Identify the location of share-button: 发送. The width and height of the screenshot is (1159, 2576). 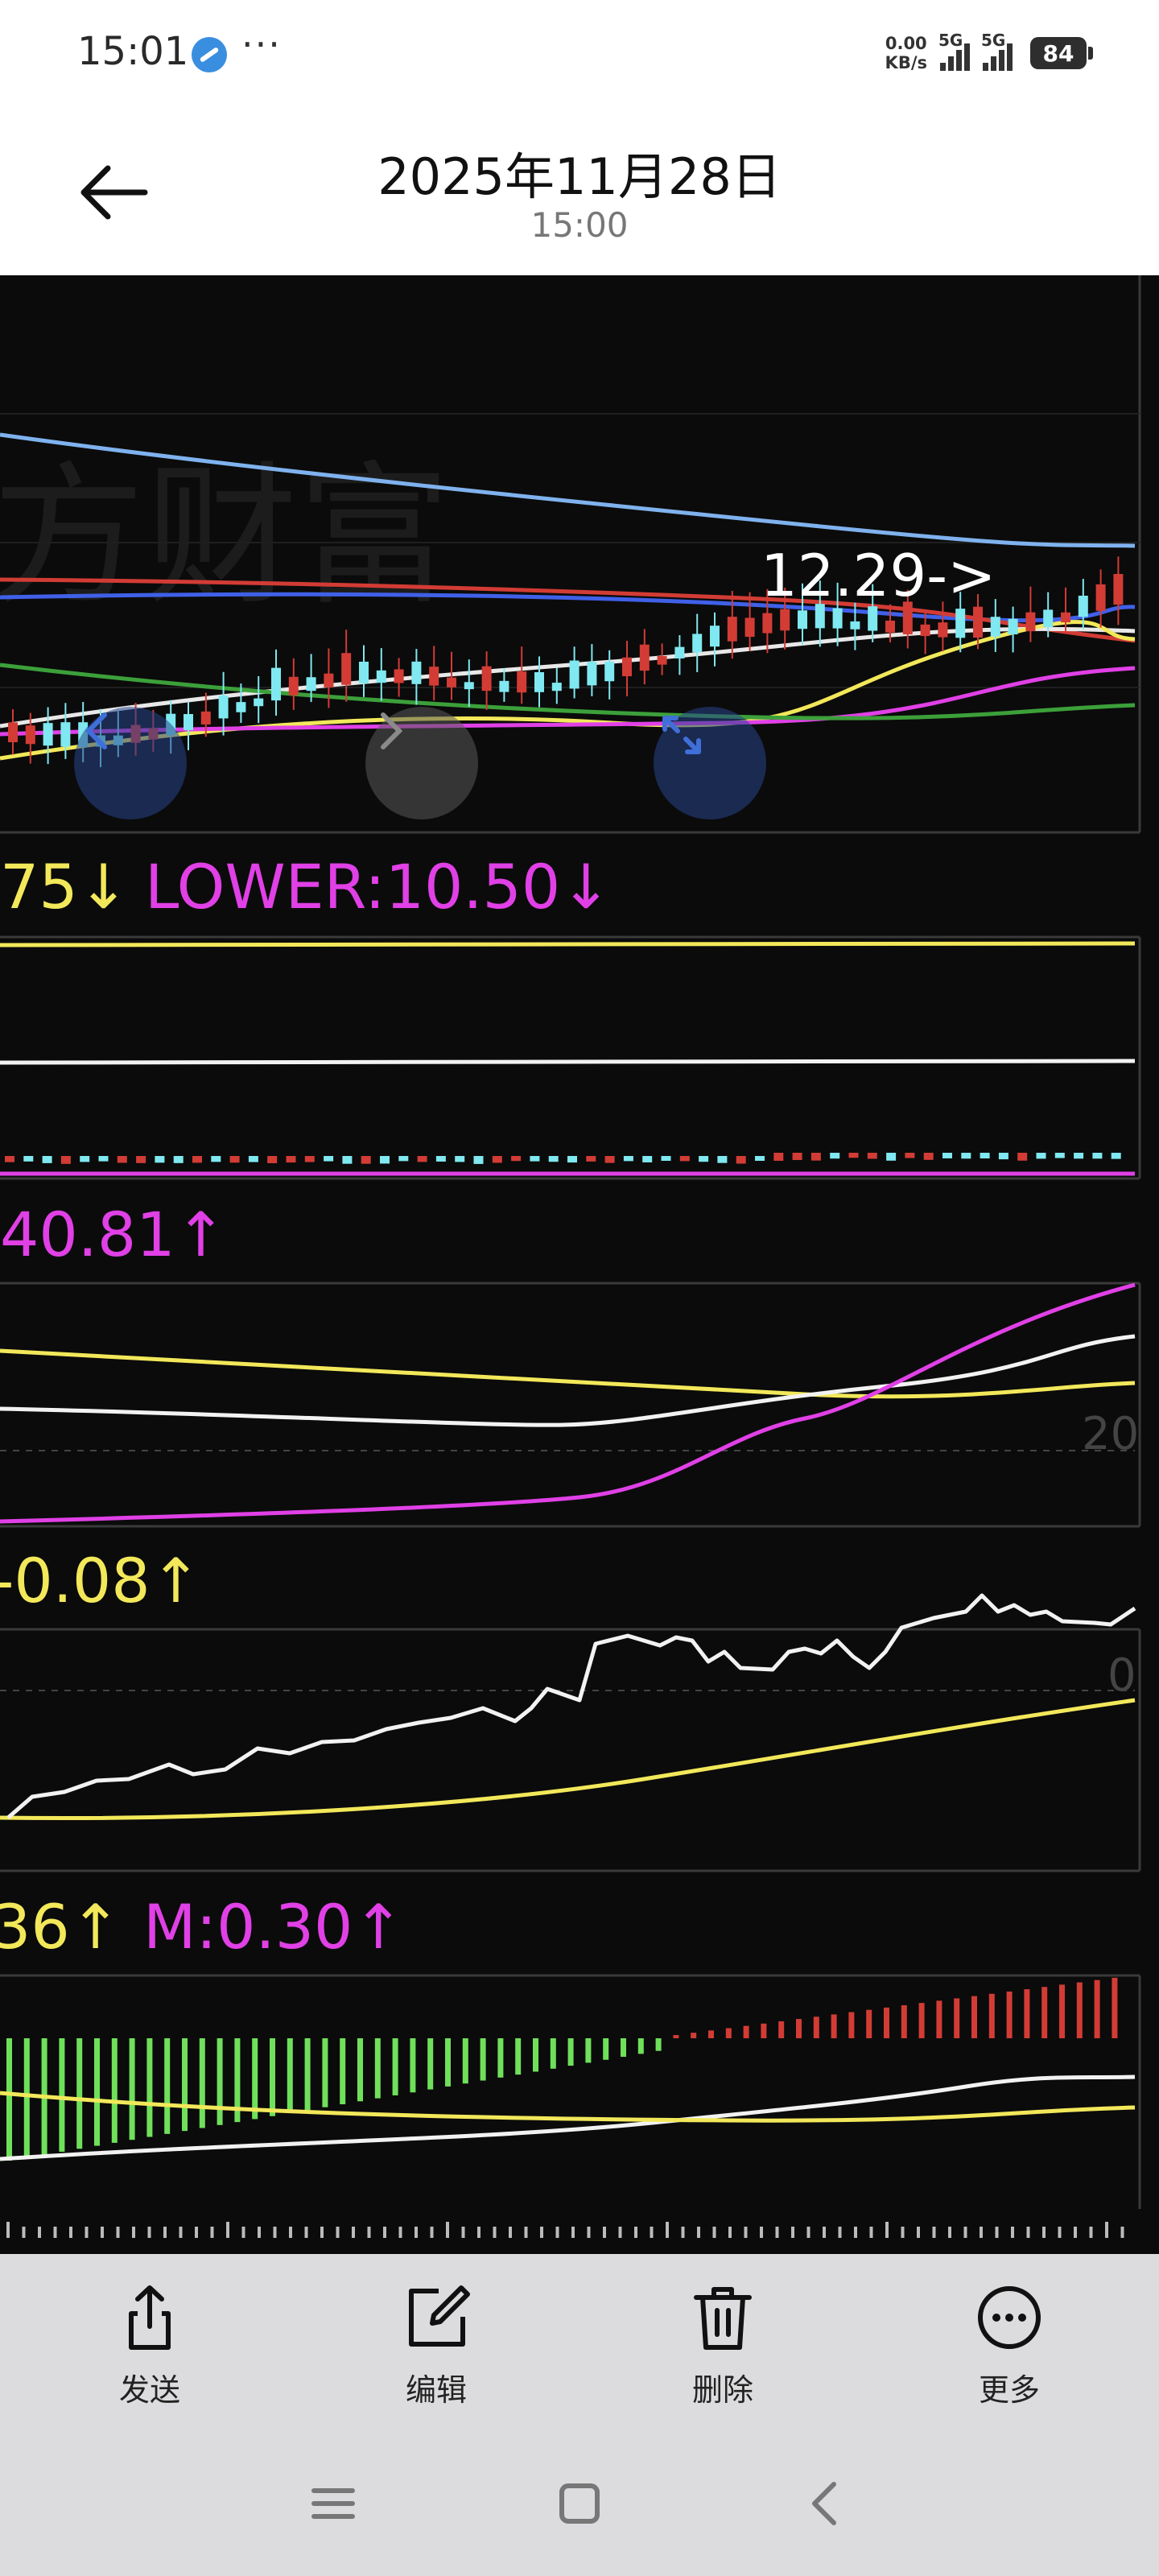
(149, 2353).